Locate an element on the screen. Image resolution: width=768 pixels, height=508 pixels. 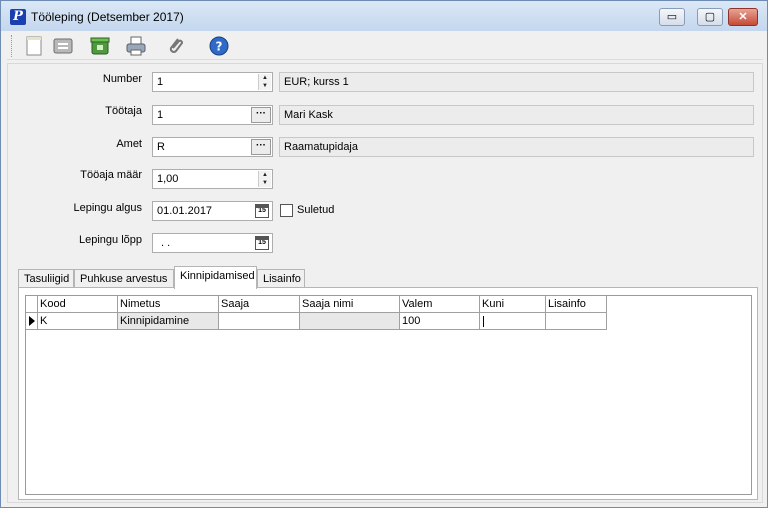
maximize-button: ▢ is located at coordinates (710, 17).